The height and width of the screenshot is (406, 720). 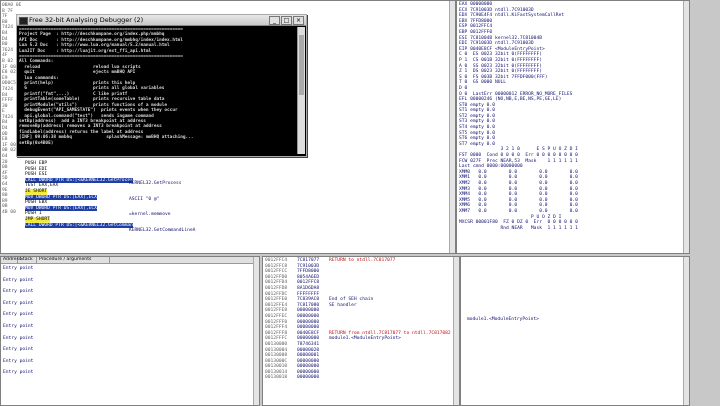 I want to click on disasm-row: PUSH EBP, so click(x=36, y=164).